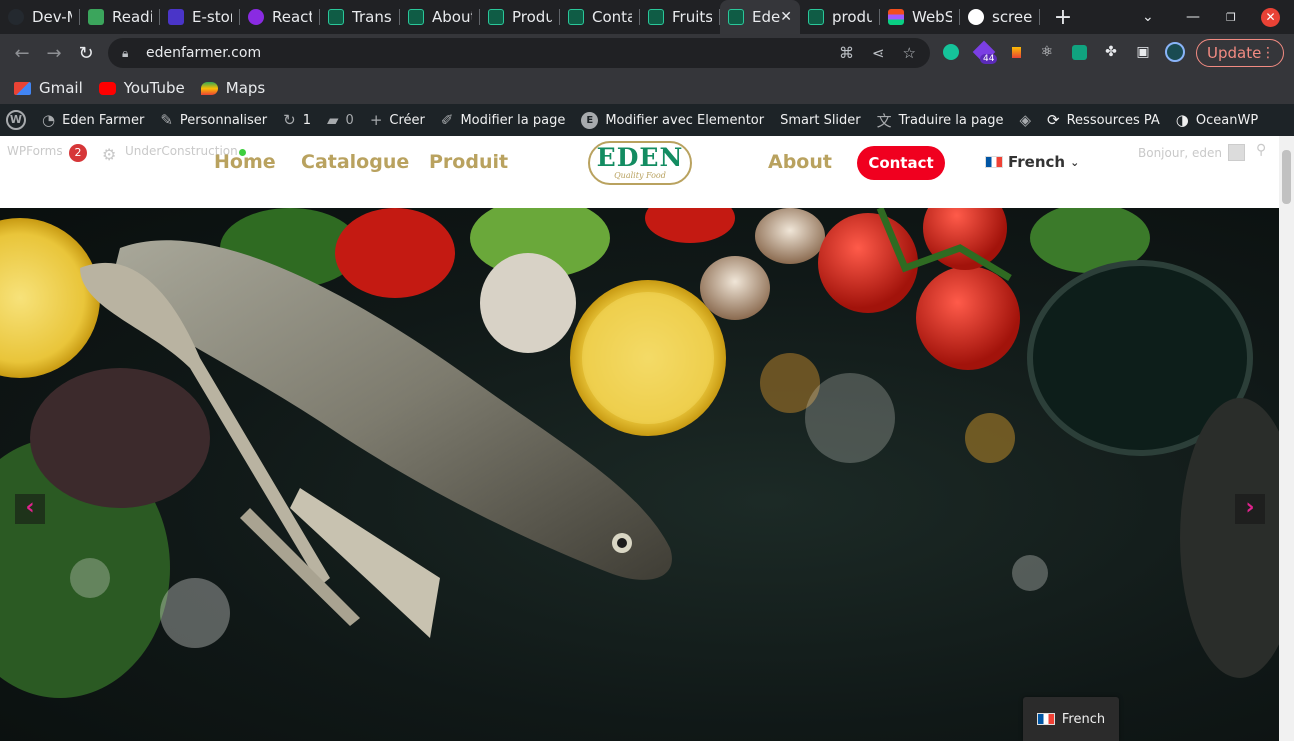  What do you see at coordinates (672, 120) in the screenshot?
I see `edit-elementor-link: E Modifier avec Elementor` at bounding box center [672, 120].